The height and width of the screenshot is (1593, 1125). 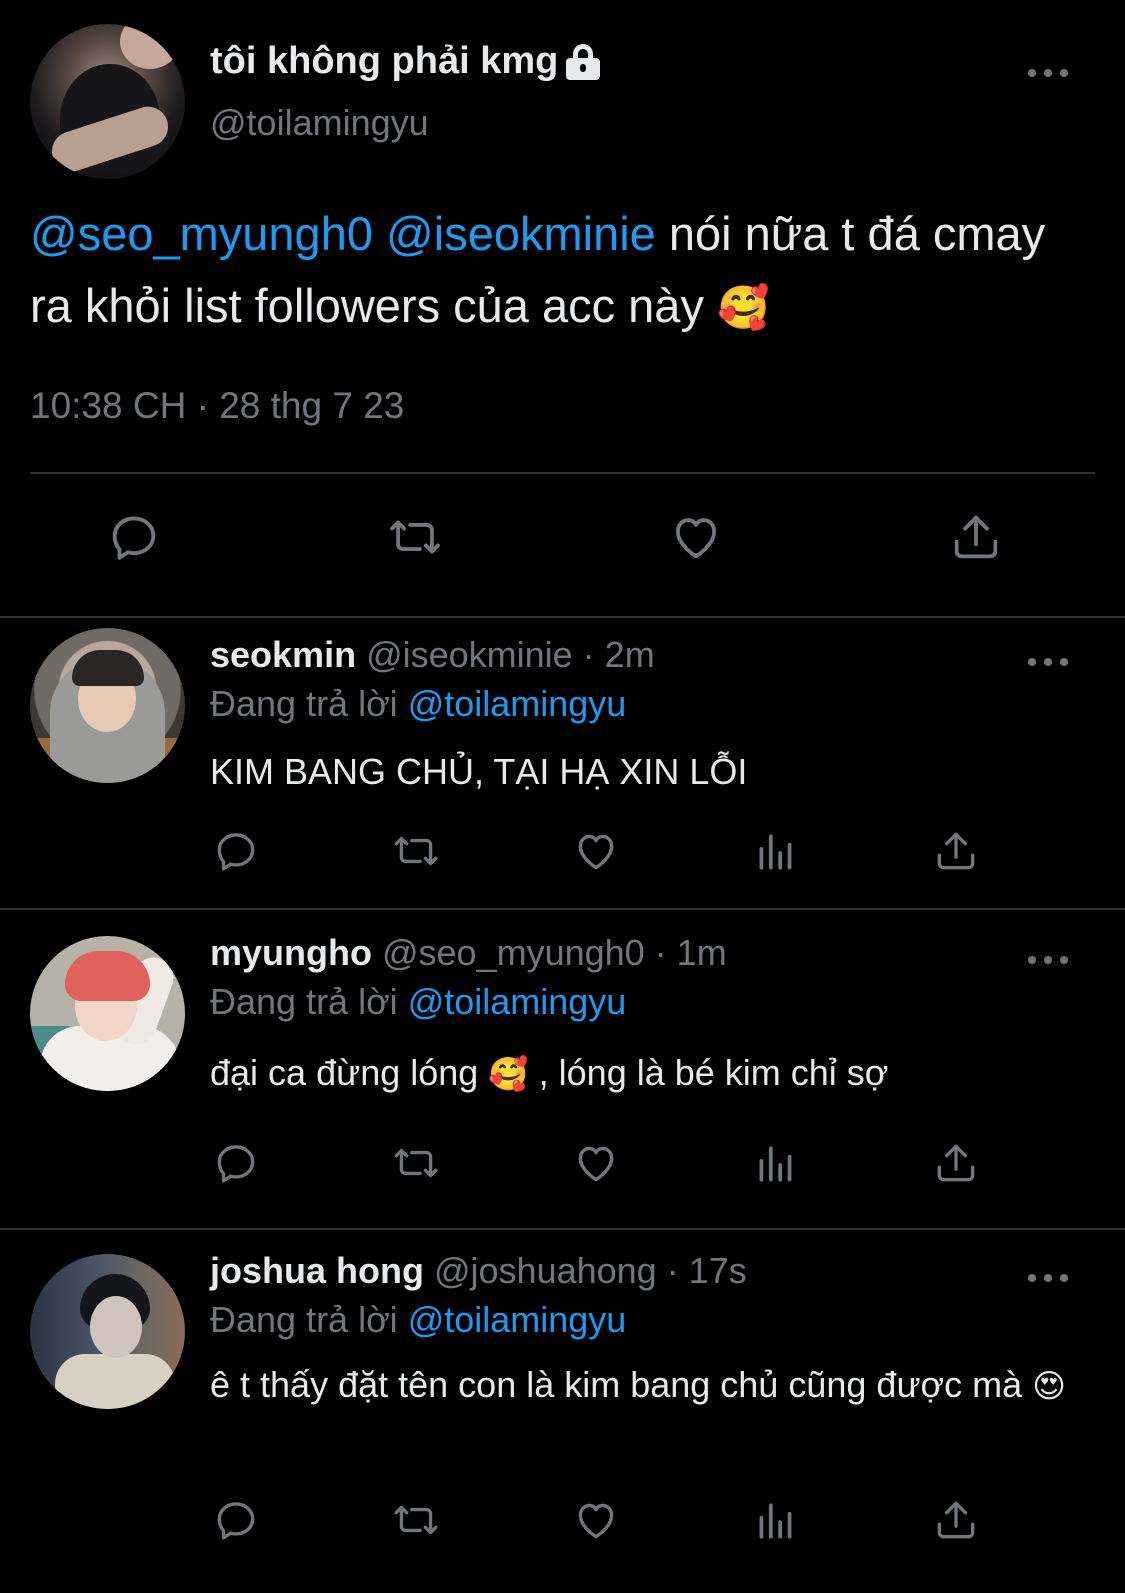 I want to click on heart-eyes-emoji: 😍, so click(x=1049, y=1386).